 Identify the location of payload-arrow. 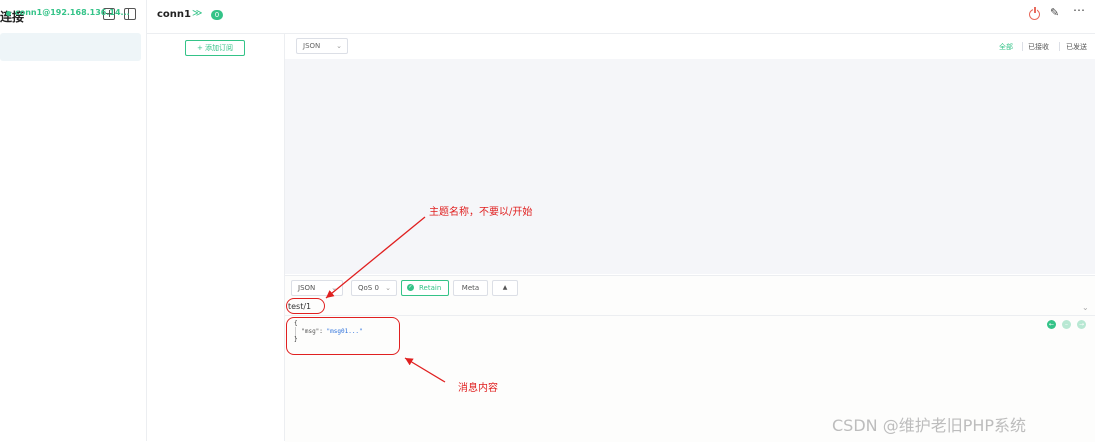
(425, 370).